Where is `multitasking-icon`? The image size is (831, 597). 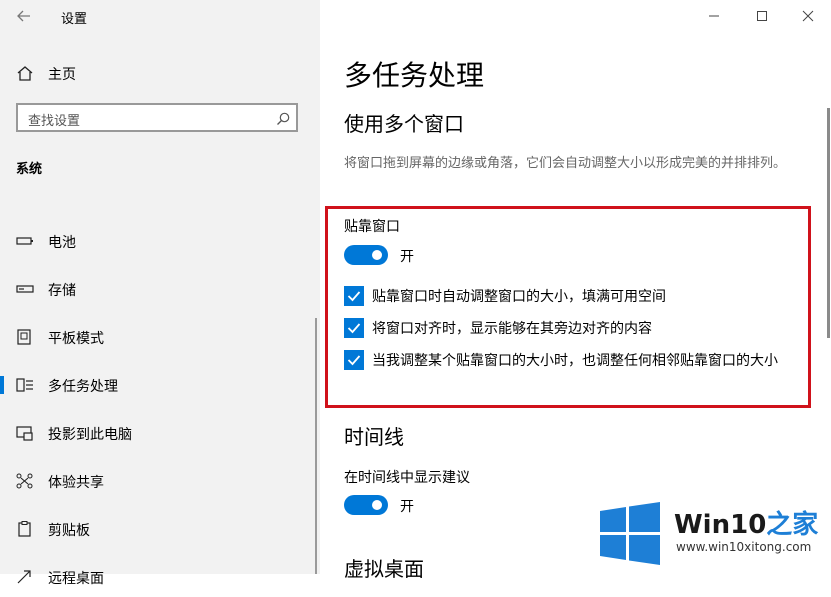
multitasking-icon is located at coordinates (25, 385).